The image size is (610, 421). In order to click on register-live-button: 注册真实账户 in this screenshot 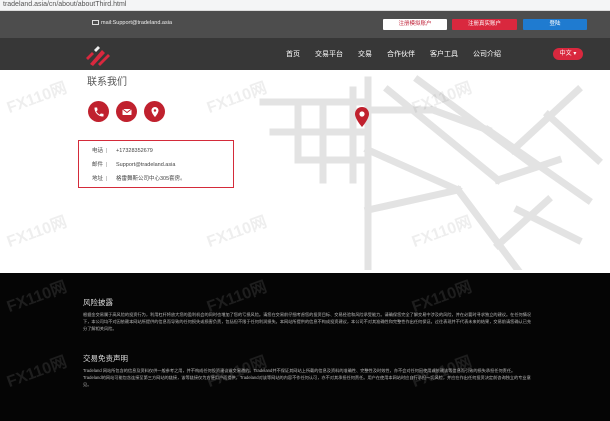, I will do `click(484, 24)`.